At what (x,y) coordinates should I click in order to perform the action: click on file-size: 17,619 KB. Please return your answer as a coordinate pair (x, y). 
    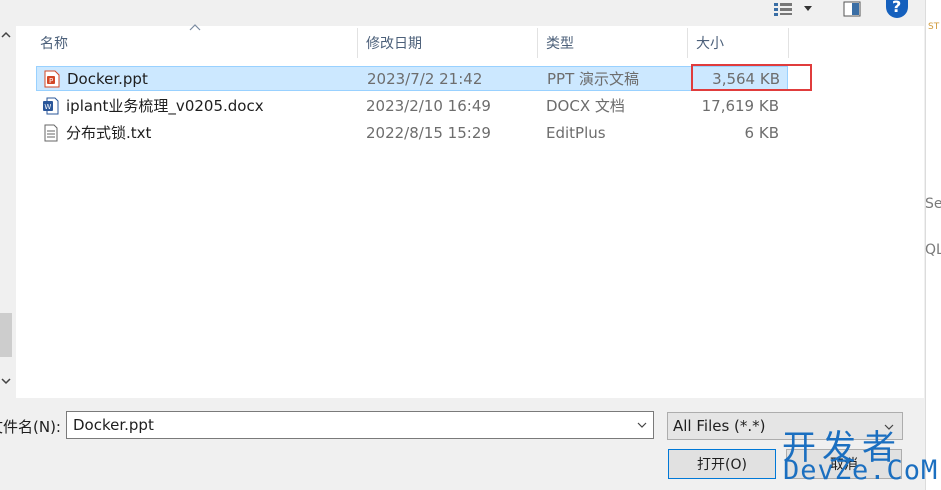
    Looking at the image, I should click on (740, 106).